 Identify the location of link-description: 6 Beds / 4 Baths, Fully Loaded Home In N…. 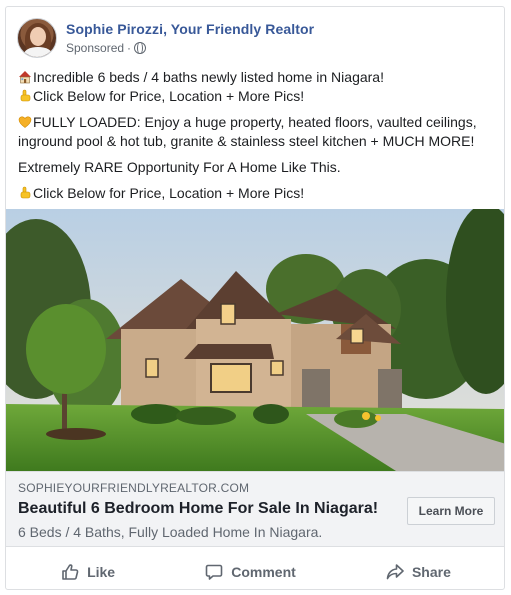
(170, 532).